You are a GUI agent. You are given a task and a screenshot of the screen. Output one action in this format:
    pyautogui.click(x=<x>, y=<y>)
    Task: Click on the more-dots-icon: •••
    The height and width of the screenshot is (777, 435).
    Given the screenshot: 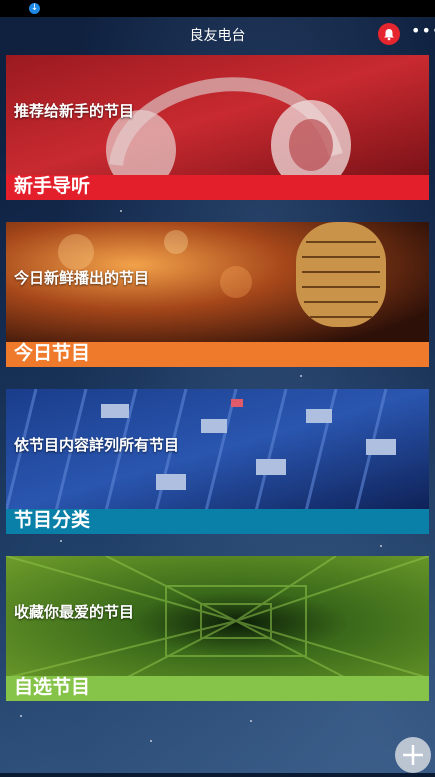 What is the action you would take?
    pyautogui.click(x=423, y=30)
    